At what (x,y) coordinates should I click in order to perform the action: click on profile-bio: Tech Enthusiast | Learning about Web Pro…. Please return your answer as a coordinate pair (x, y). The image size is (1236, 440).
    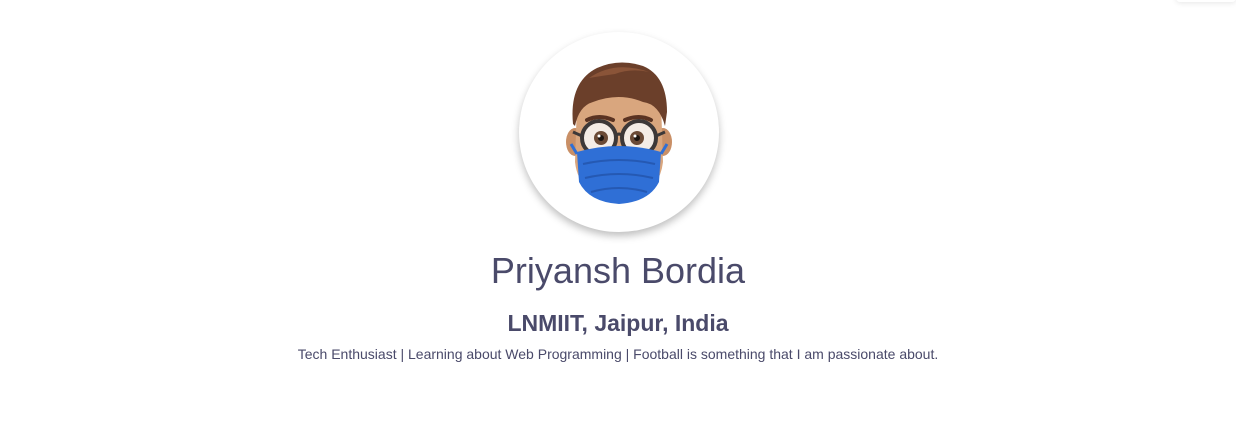
    Looking at the image, I should click on (618, 354).